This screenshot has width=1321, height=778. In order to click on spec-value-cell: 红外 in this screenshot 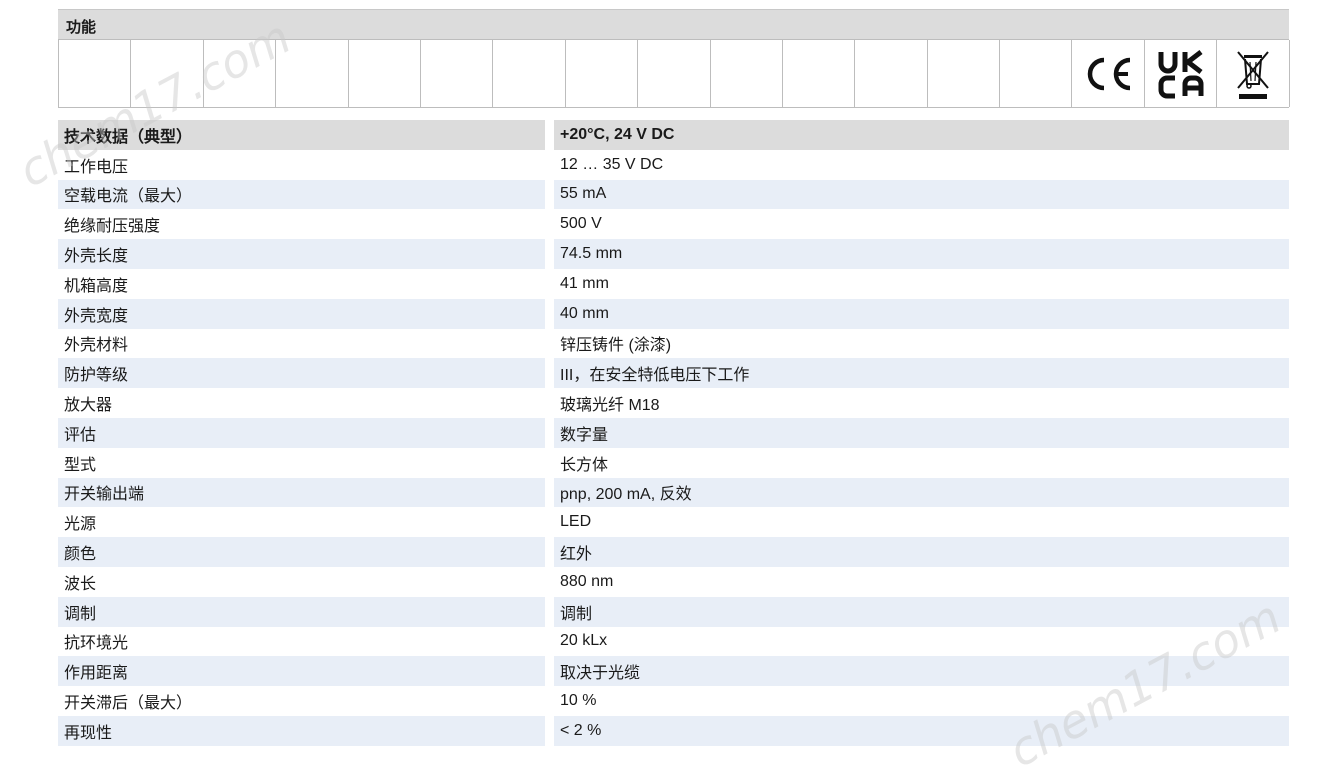, I will do `click(921, 552)`.